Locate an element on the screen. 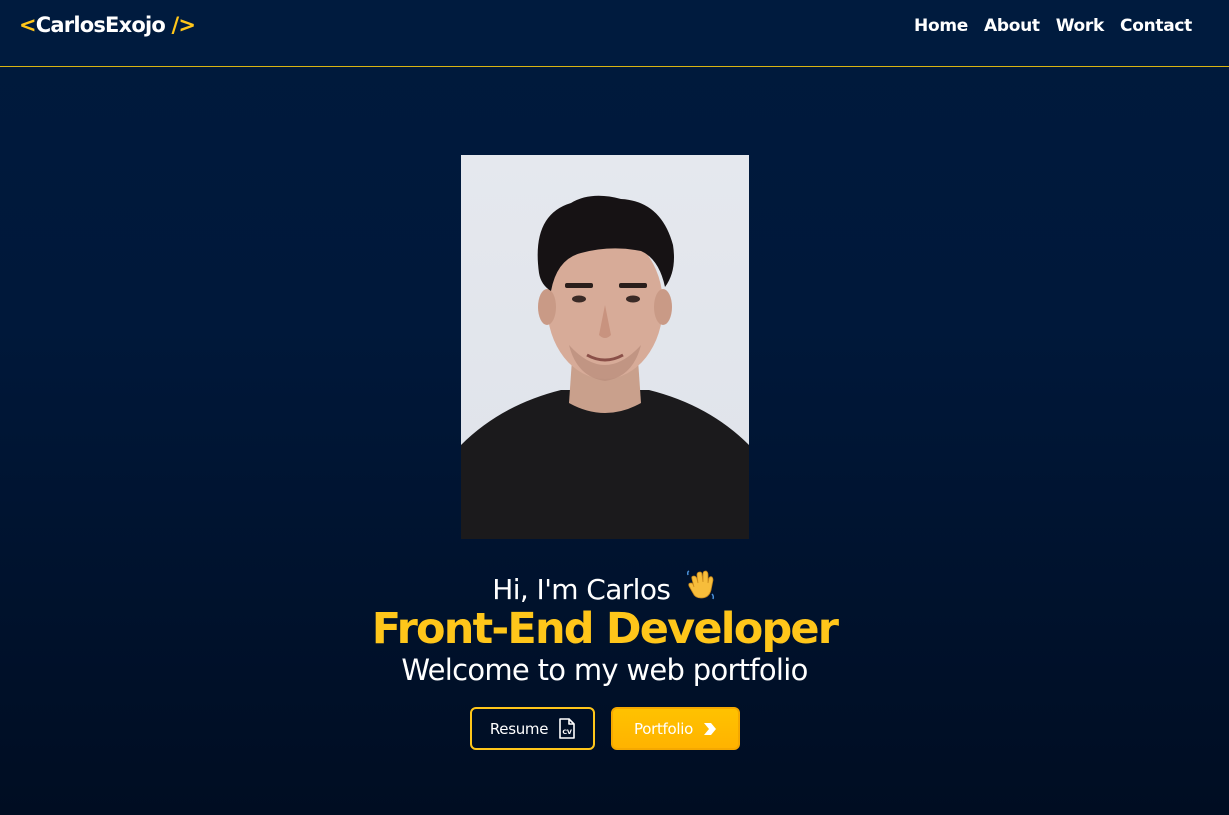  chevron-right-icon is located at coordinates (710, 729).